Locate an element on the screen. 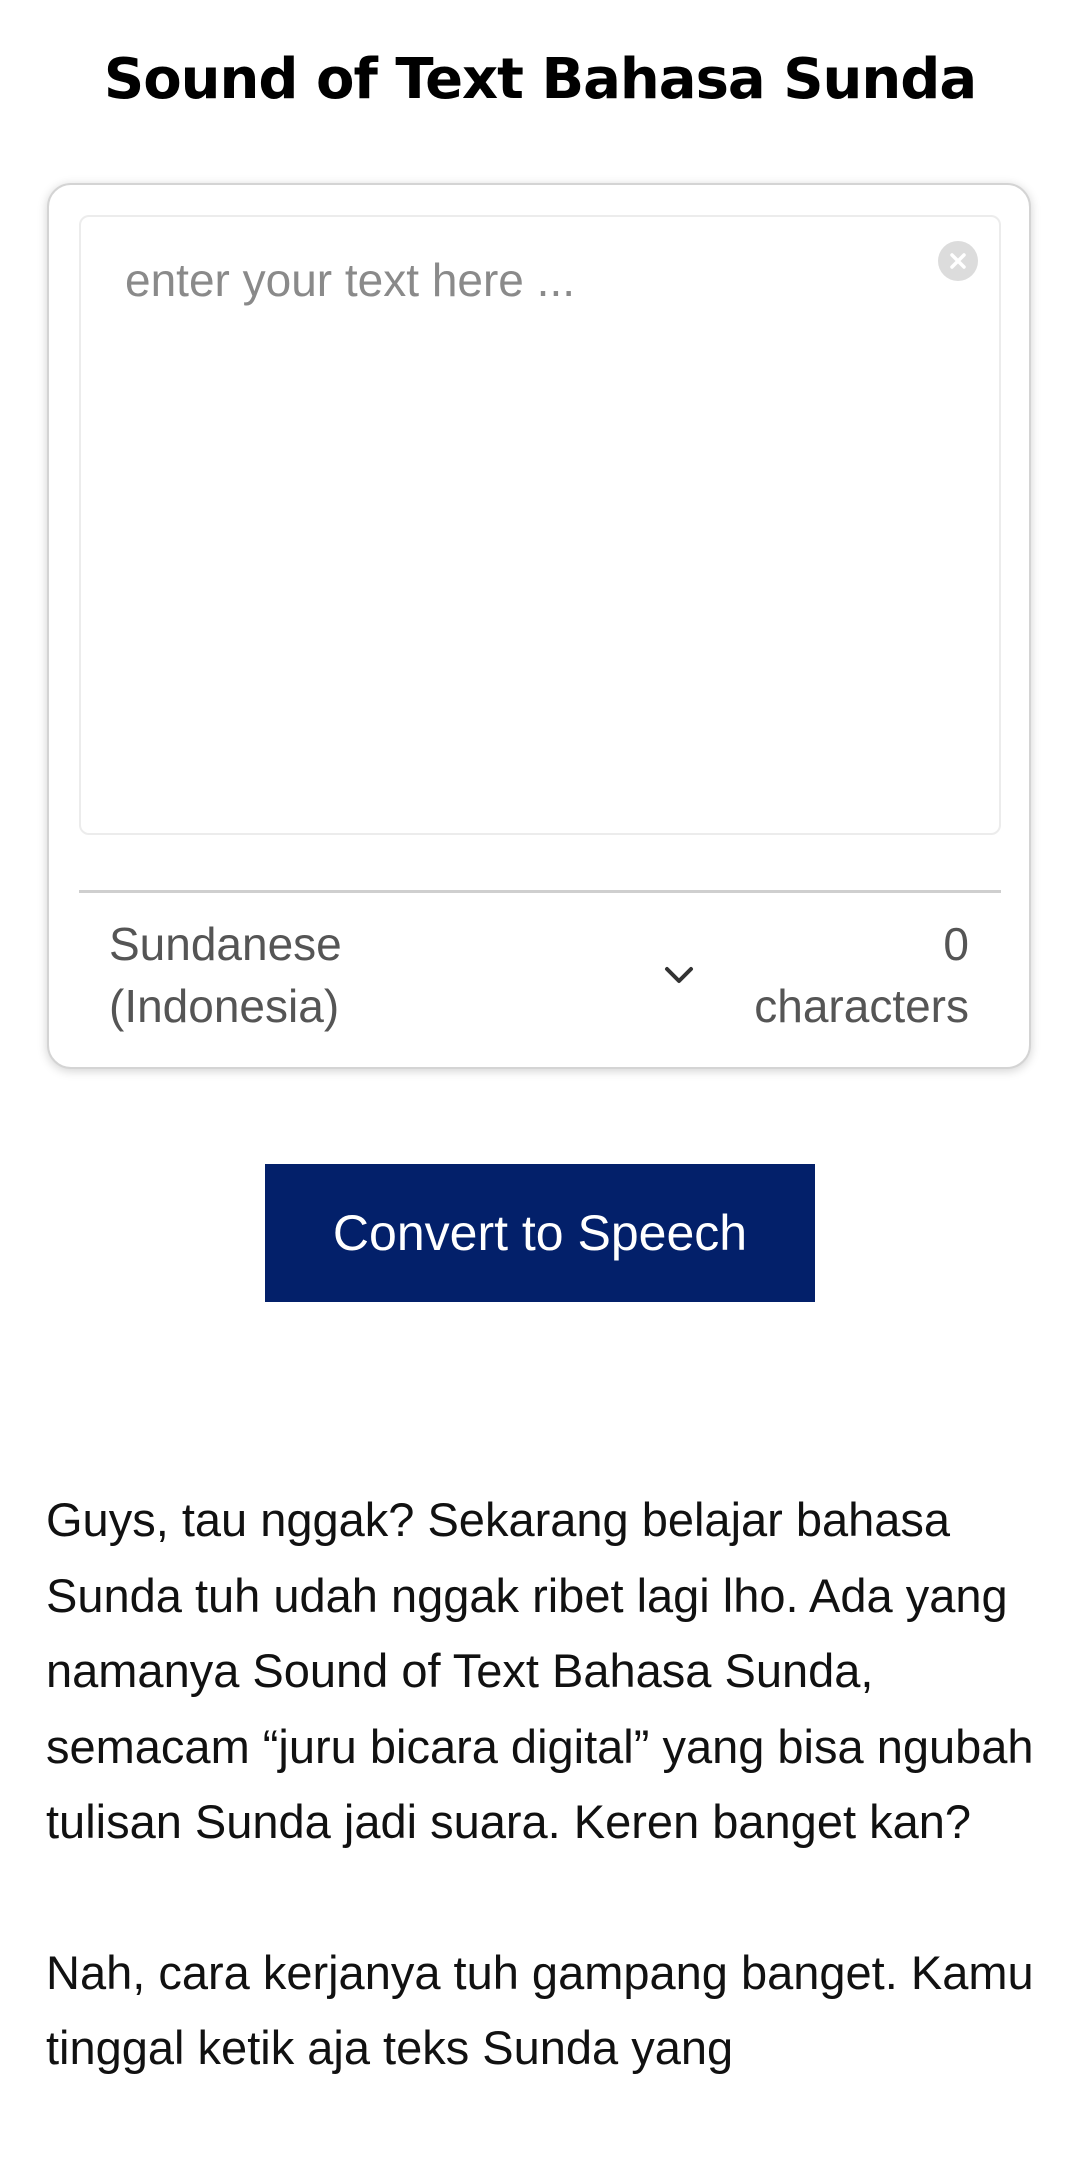 The image size is (1080, 2161). language-select: Sundanese (Indonesia) is located at coordinates (409, 983).